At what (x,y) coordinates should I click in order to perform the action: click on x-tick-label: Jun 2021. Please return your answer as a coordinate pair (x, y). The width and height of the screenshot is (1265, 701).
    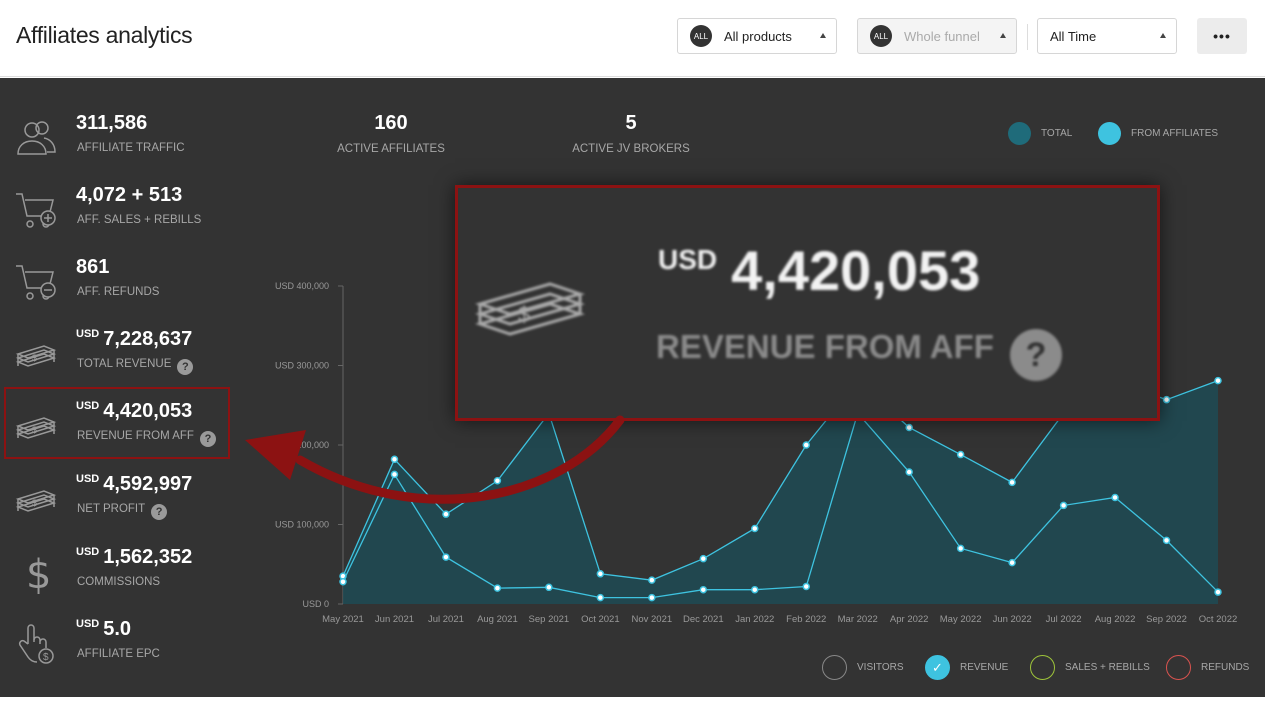
    Looking at the image, I should click on (394, 619).